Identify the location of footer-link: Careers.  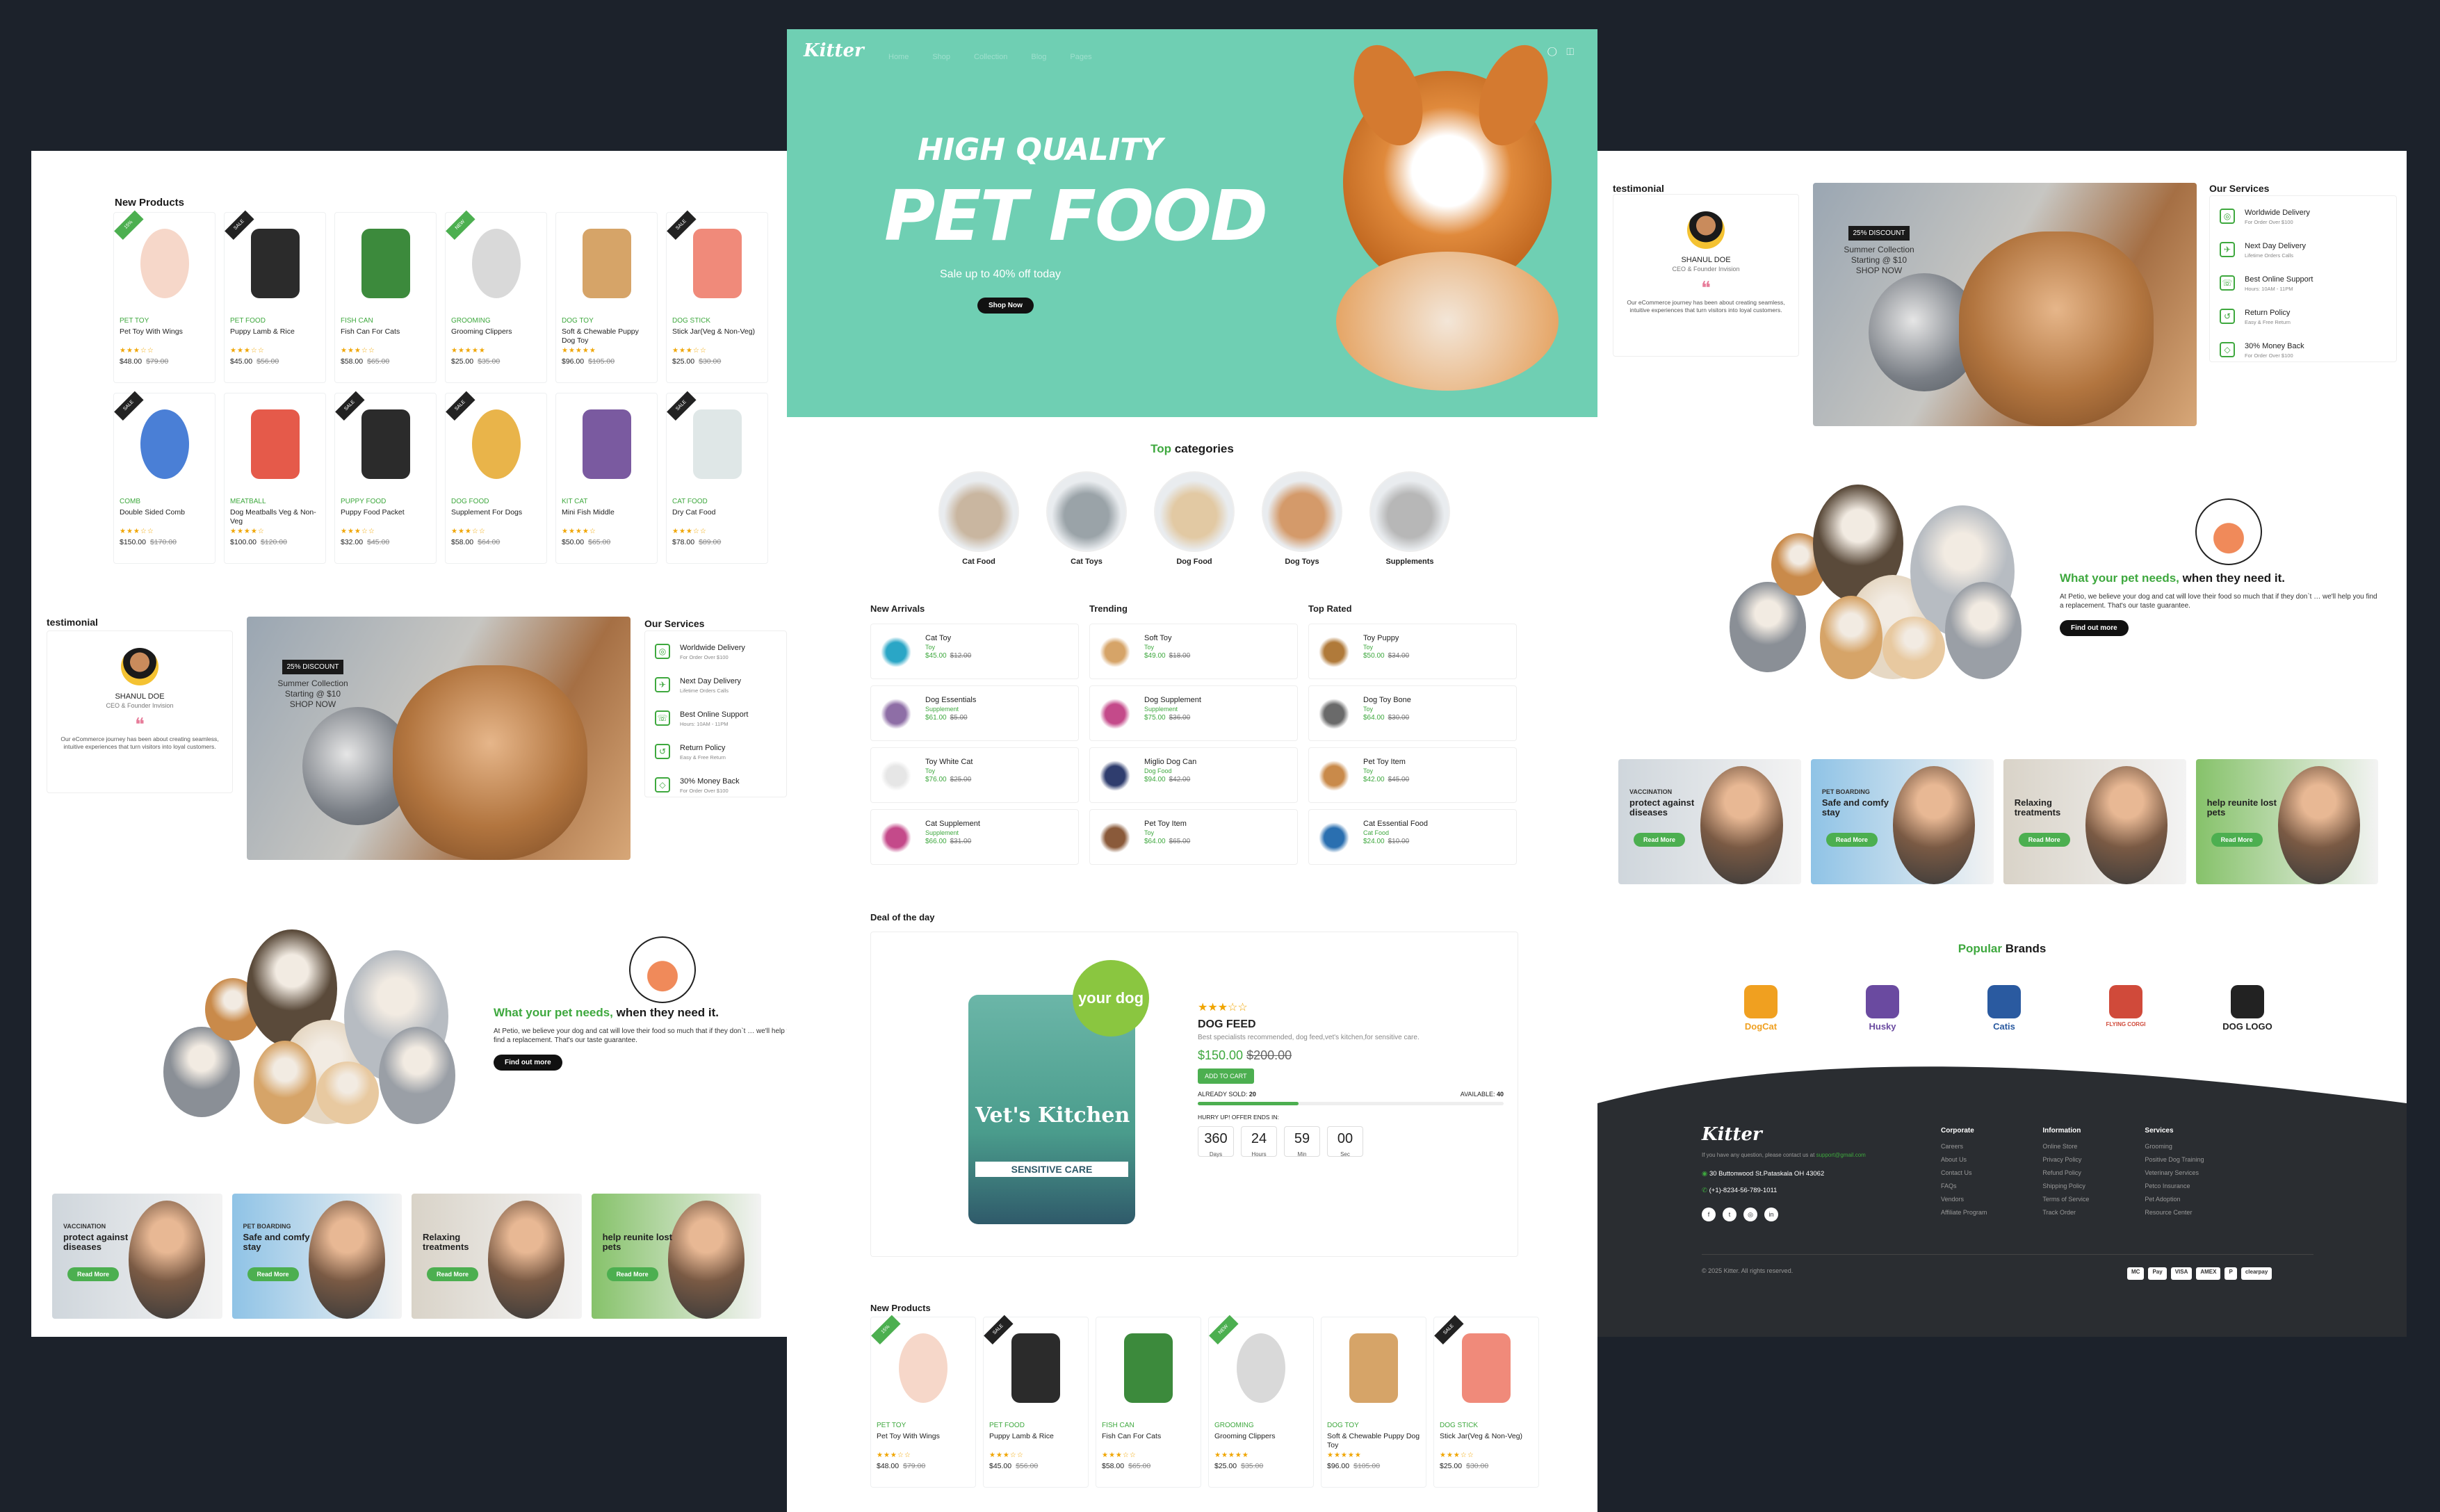
(1964, 1146).